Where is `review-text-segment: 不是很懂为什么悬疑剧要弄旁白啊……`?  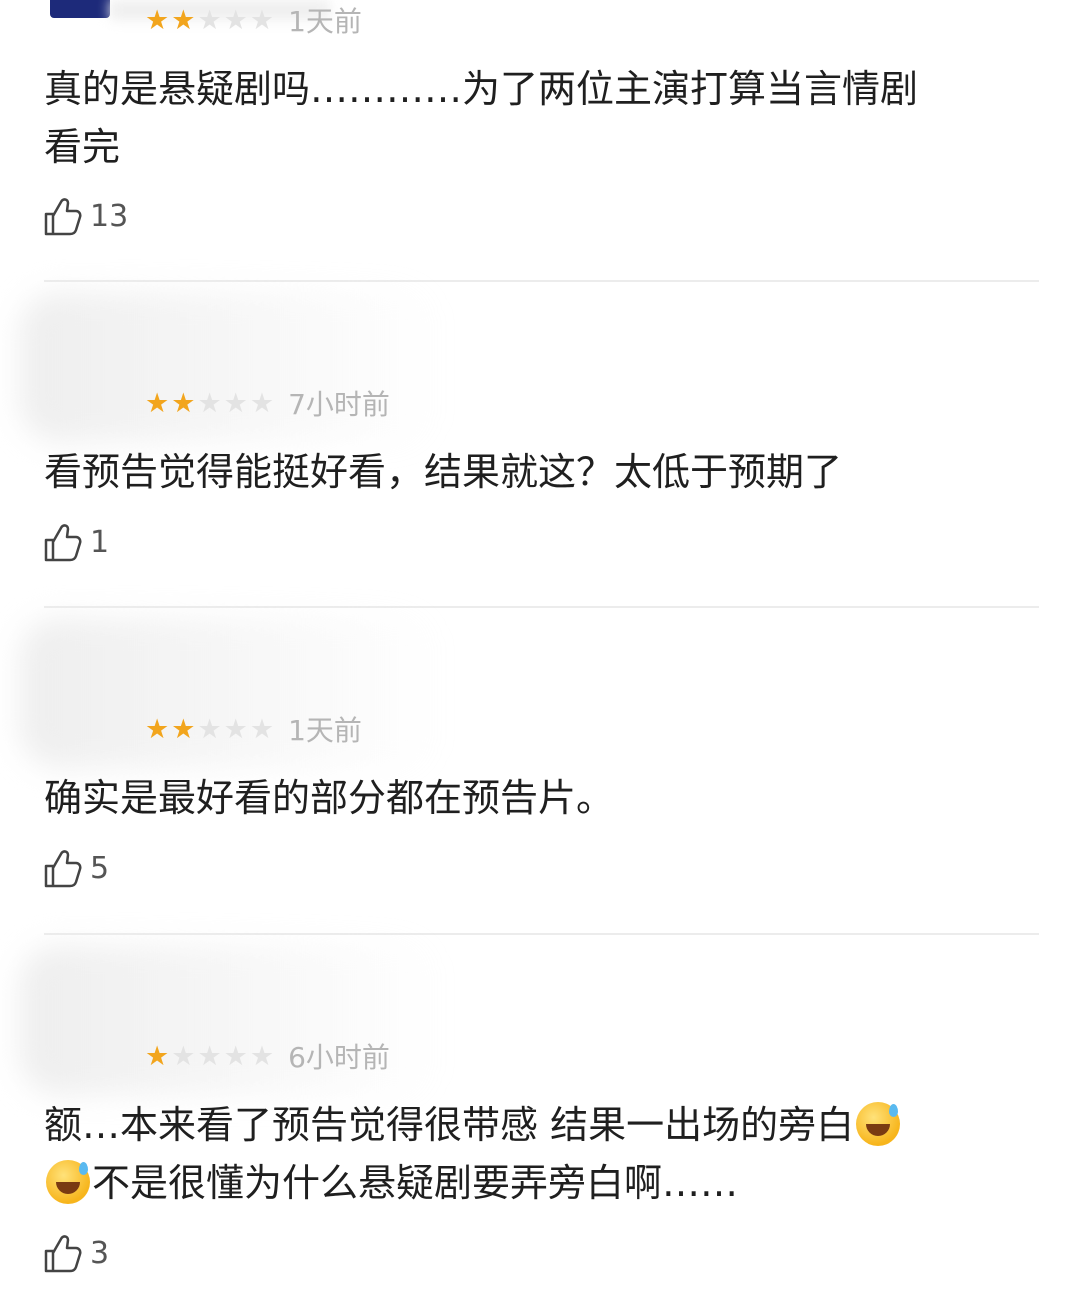 review-text-segment: 不是很懂为什么悬疑剧要弄旁白啊…… is located at coordinates (415, 1183).